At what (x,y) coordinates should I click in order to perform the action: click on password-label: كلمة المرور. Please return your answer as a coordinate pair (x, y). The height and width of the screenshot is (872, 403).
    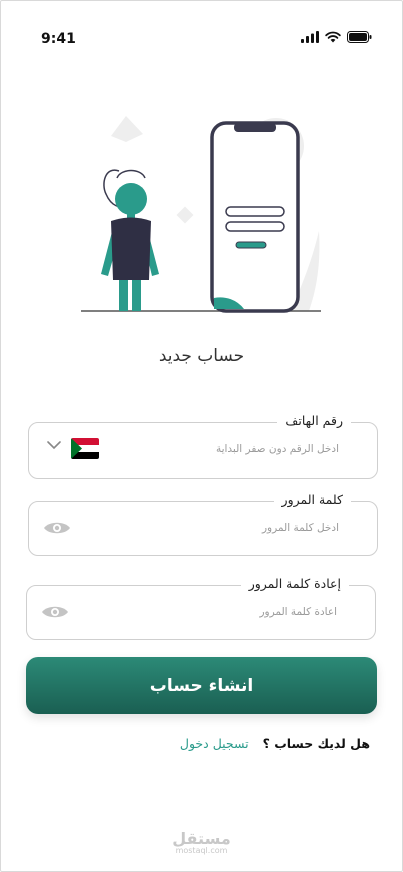
    Looking at the image, I should click on (312, 499).